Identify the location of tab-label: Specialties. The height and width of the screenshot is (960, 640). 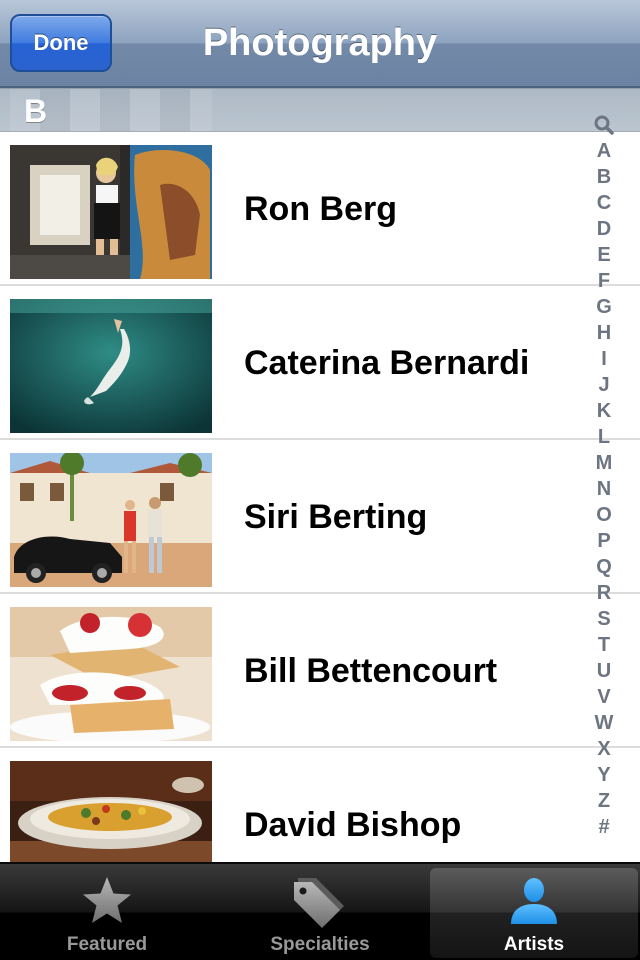
(320, 944).